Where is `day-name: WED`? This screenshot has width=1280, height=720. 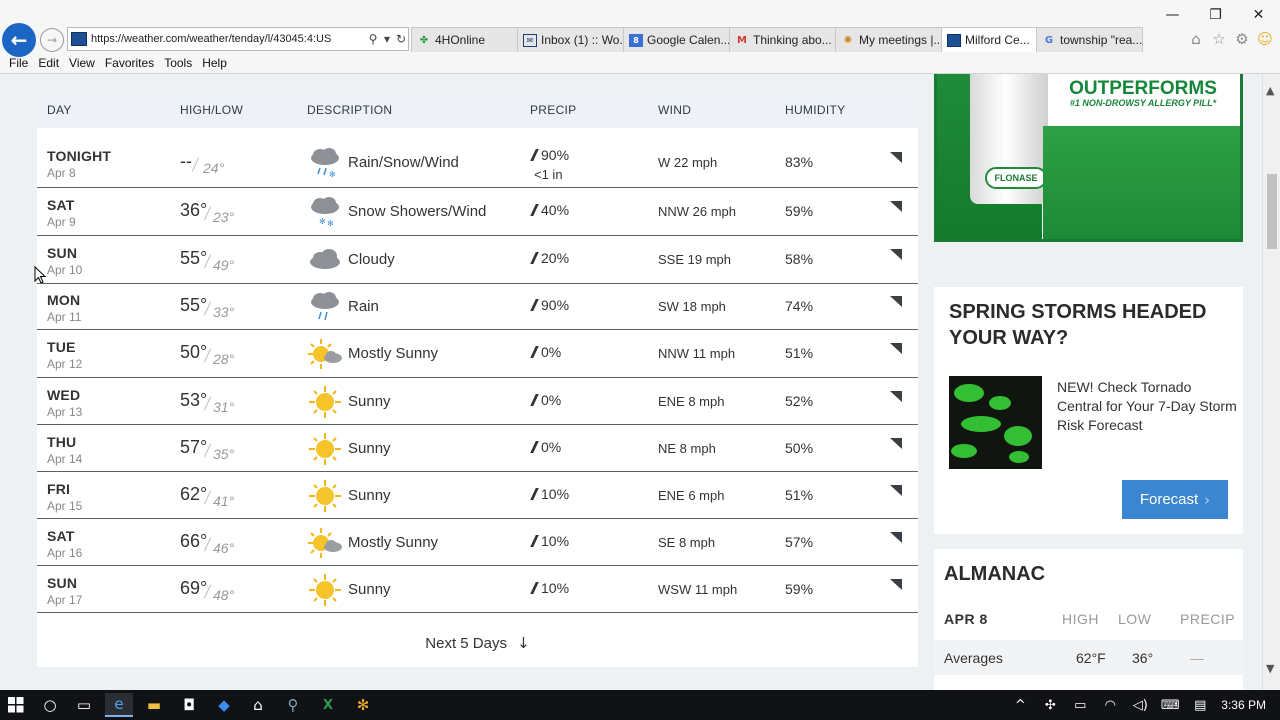
day-name: WED is located at coordinates (64, 395).